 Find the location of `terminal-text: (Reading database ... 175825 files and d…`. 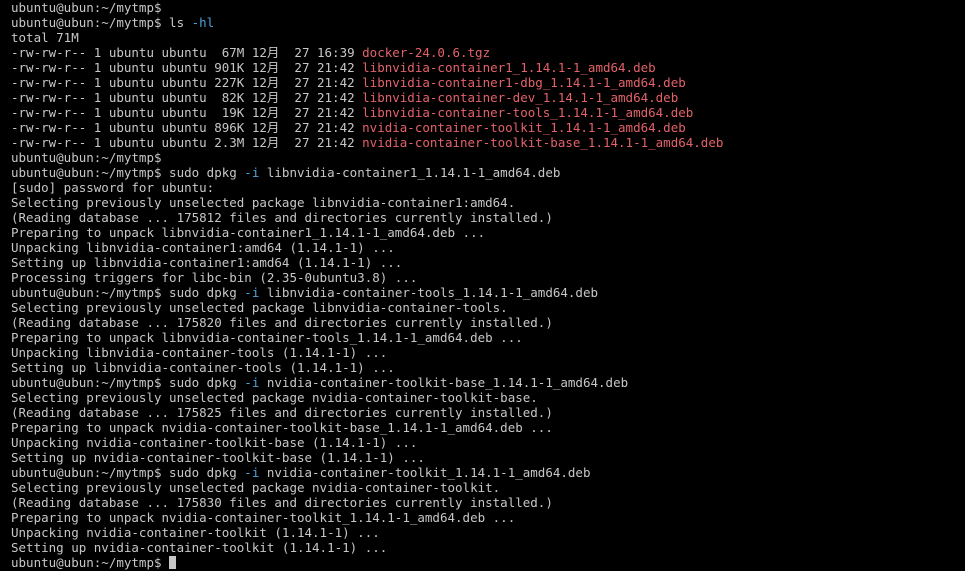

terminal-text: (Reading database ... 175825 files and d… is located at coordinates (282, 412).